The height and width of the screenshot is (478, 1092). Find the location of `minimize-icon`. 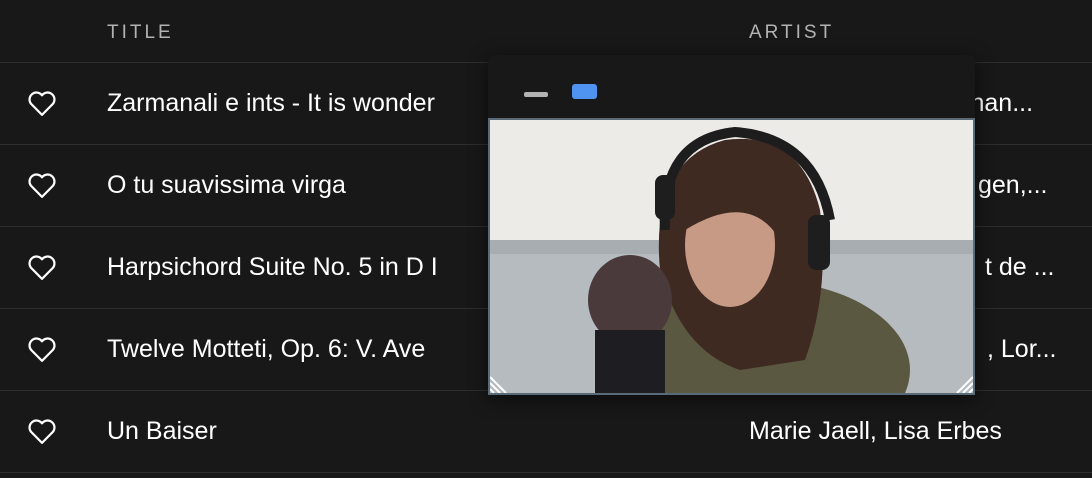

minimize-icon is located at coordinates (536, 94).